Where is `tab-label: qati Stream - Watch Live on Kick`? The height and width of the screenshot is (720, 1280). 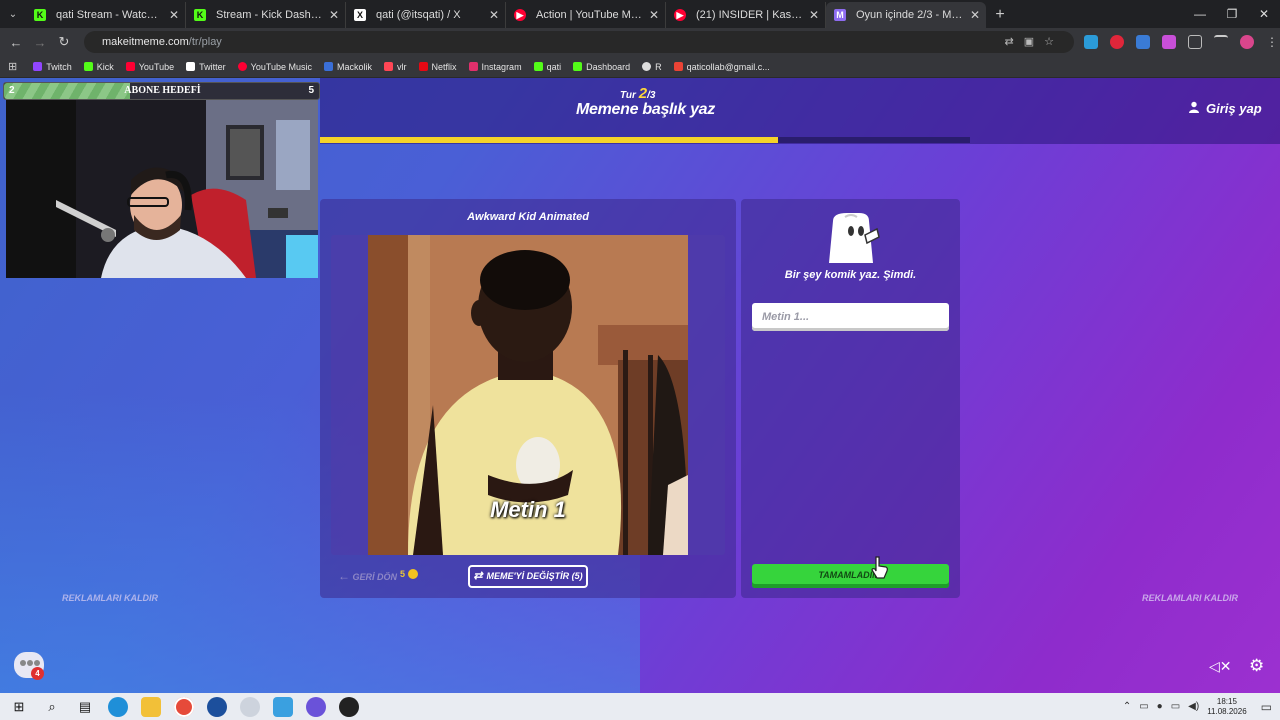 tab-label: qati Stream - Watch Live on Kick is located at coordinates (121, 15).